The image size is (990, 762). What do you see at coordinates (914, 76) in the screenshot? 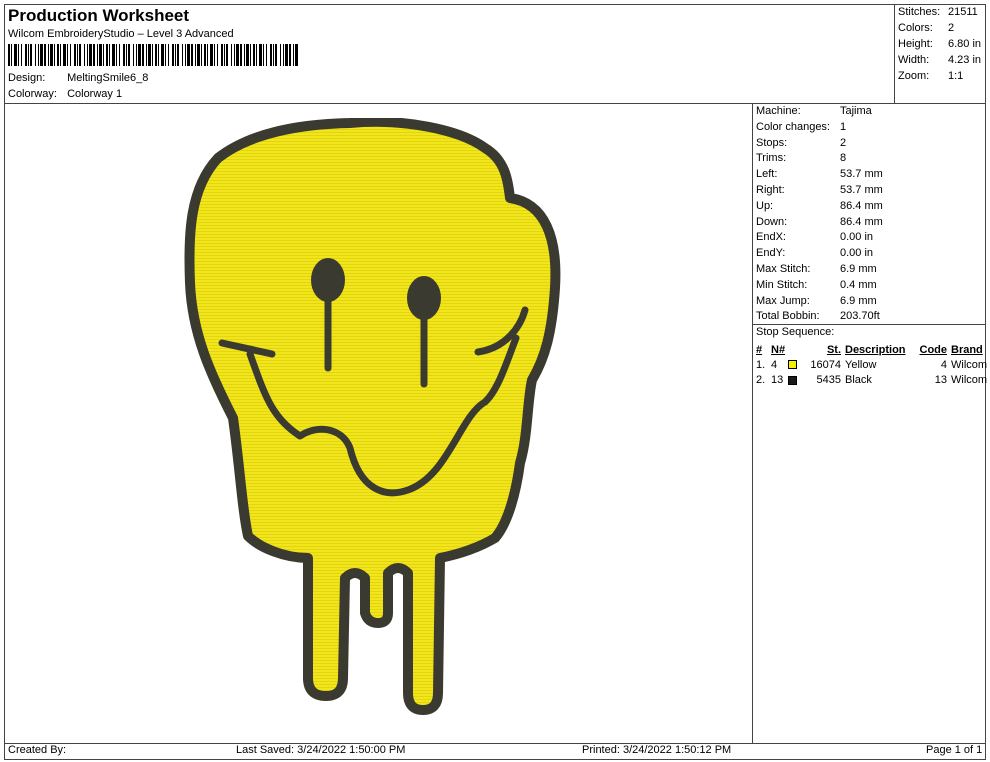
I see `zoom-label: Zoom:` at bounding box center [914, 76].